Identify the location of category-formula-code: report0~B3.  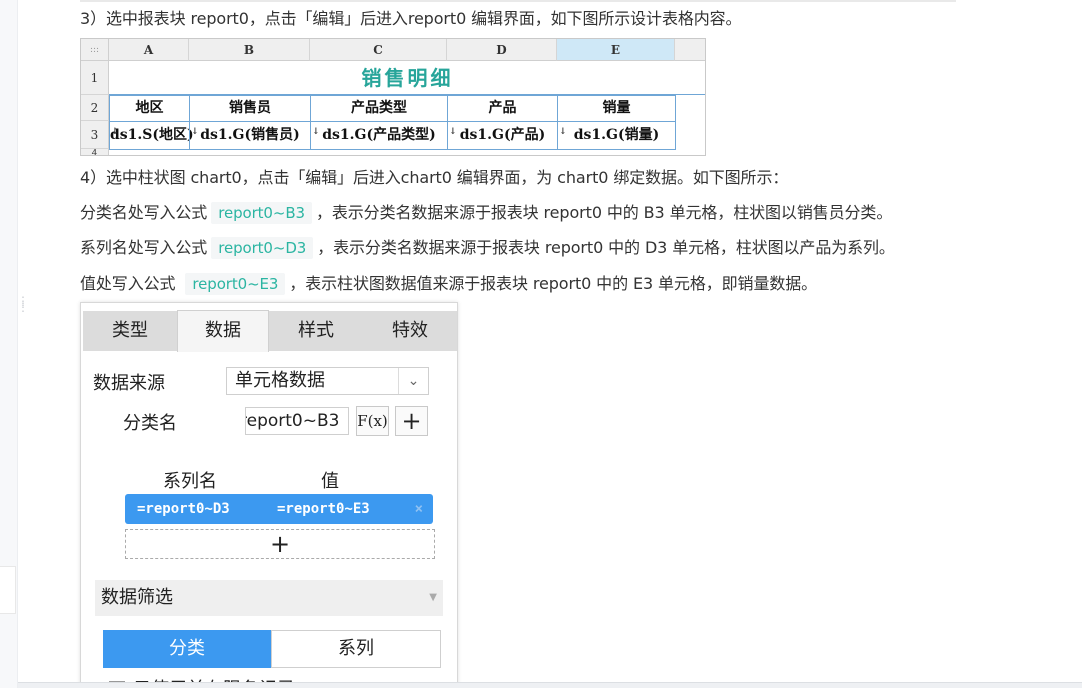
(261, 213).